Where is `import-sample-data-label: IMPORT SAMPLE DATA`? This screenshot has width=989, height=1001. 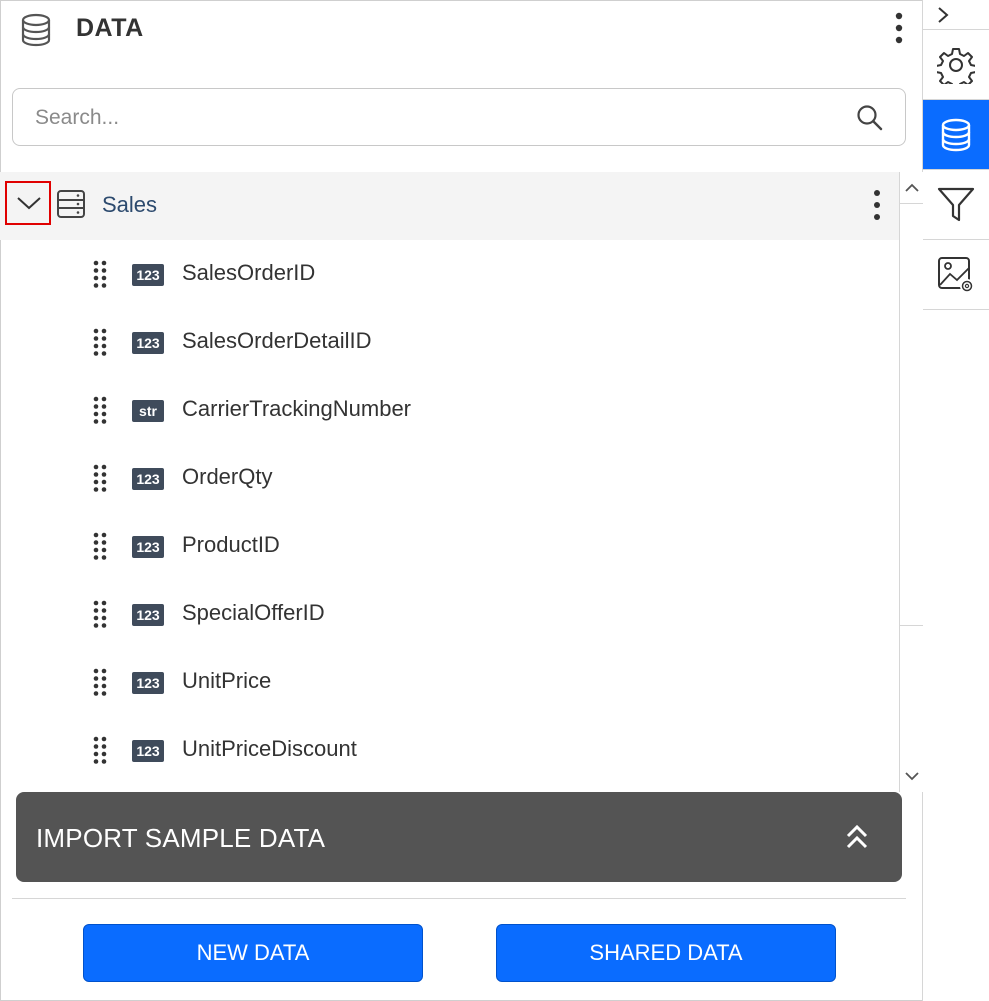
import-sample-data-label: IMPORT SAMPLE DATA is located at coordinates (181, 838).